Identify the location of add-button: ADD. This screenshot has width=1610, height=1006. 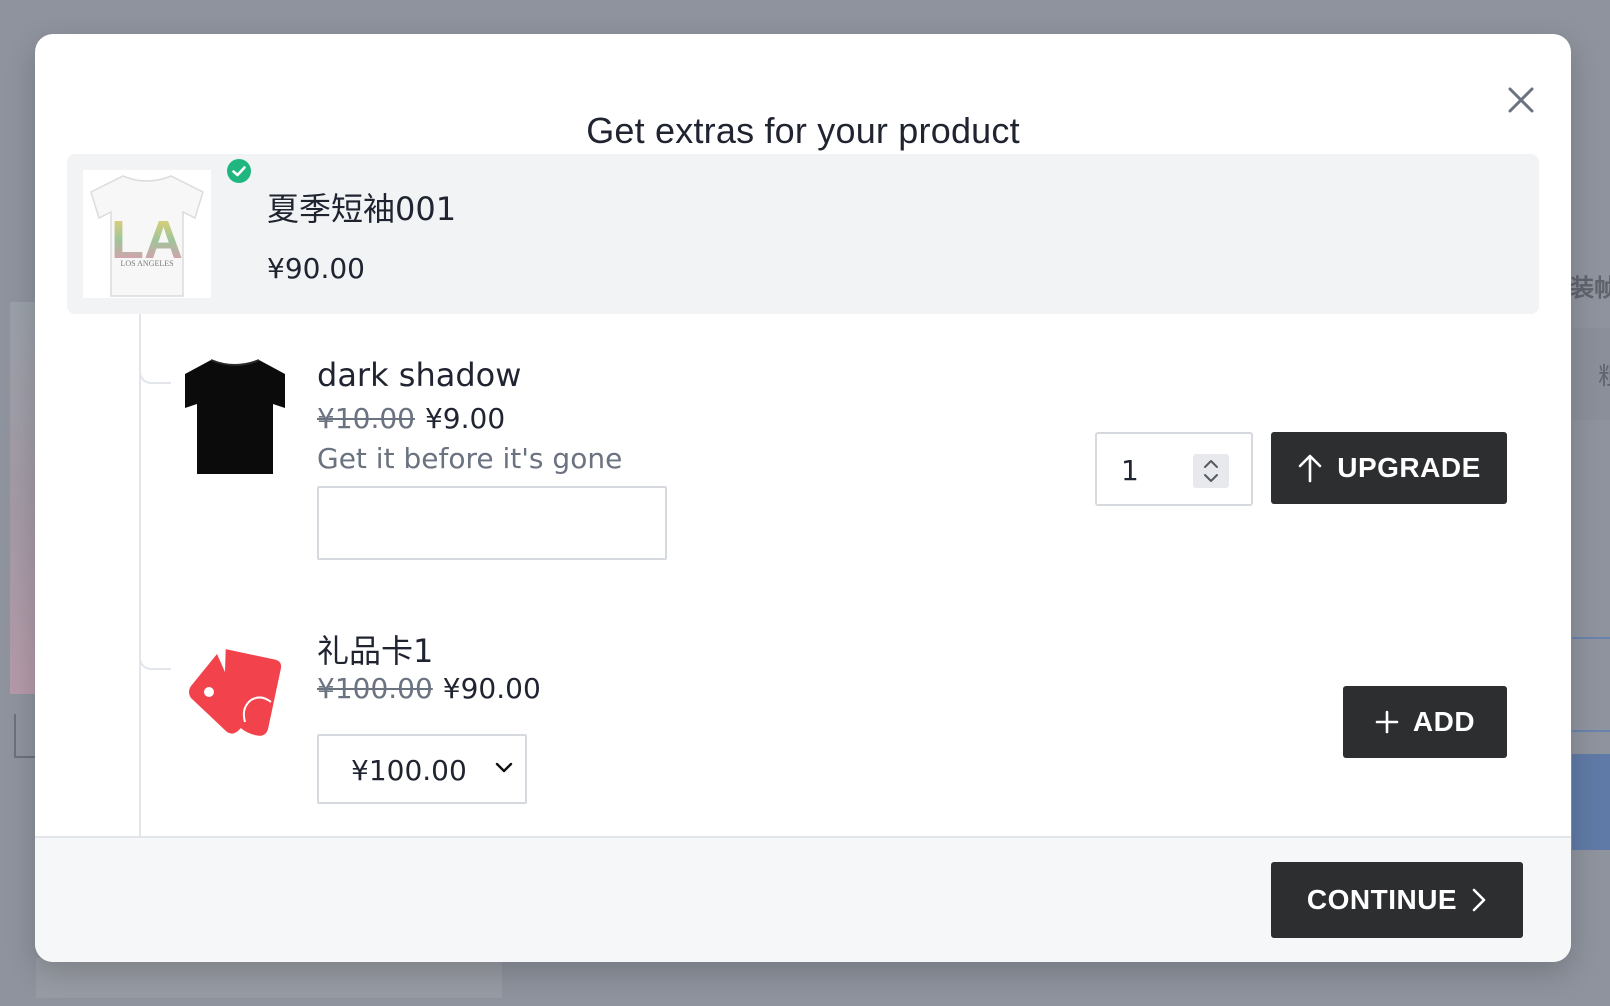
(1425, 722).